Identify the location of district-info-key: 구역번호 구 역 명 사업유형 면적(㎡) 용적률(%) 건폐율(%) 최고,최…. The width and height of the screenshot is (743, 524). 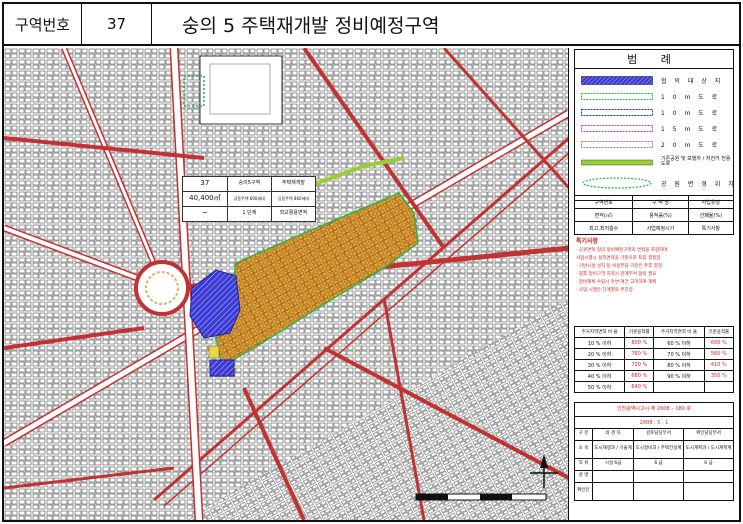
(654, 215).